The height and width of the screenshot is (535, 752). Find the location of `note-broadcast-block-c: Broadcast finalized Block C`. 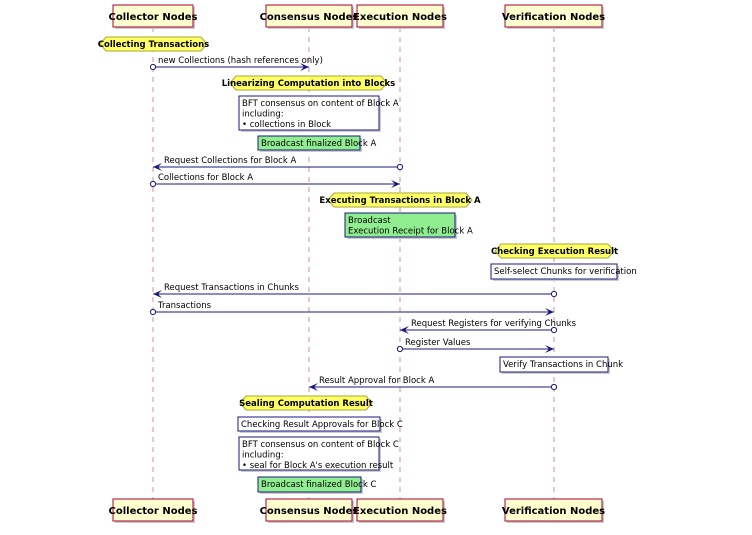

note-broadcast-block-c: Broadcast finalized Block C is located at coordinates (316, 485).